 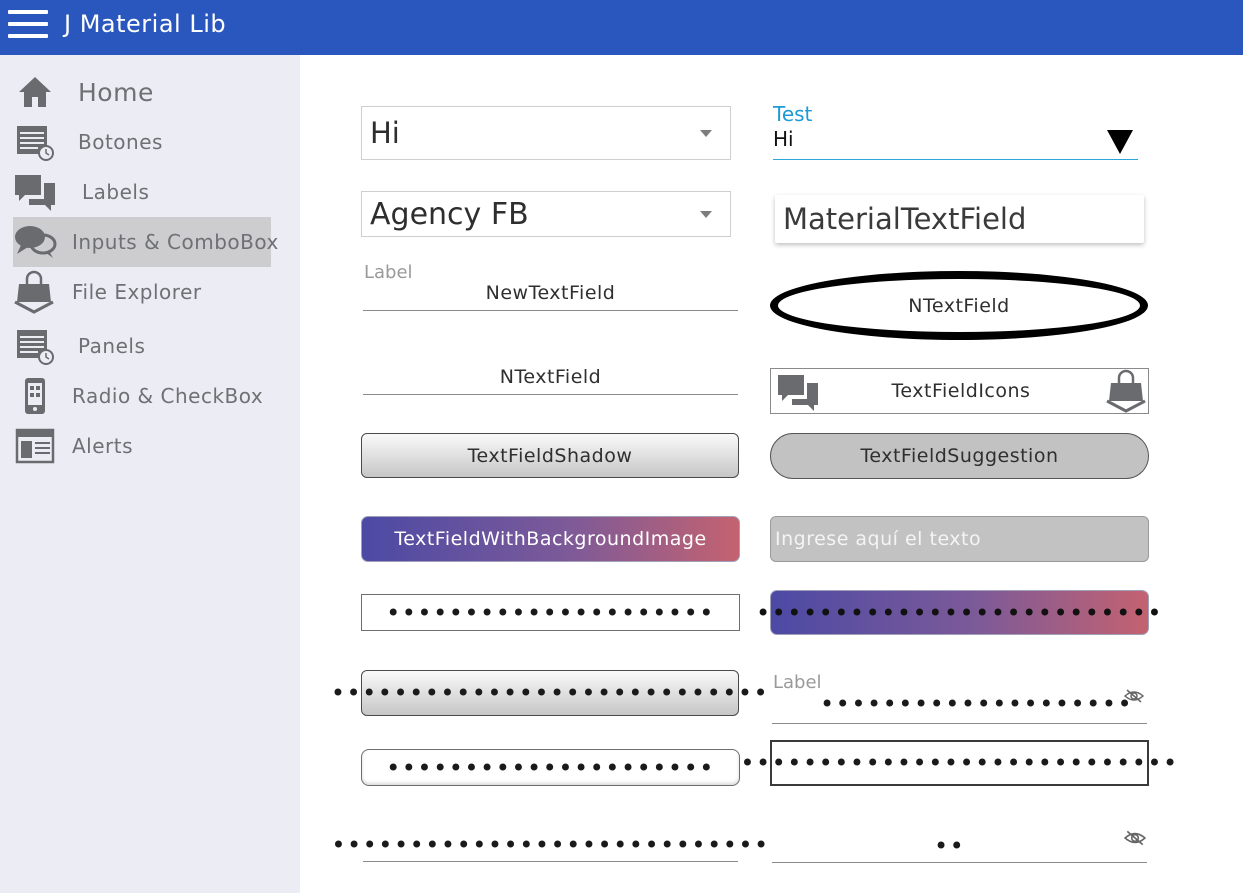 I want to click on sidebar-item-home: Home, so click(x=142, y=92).